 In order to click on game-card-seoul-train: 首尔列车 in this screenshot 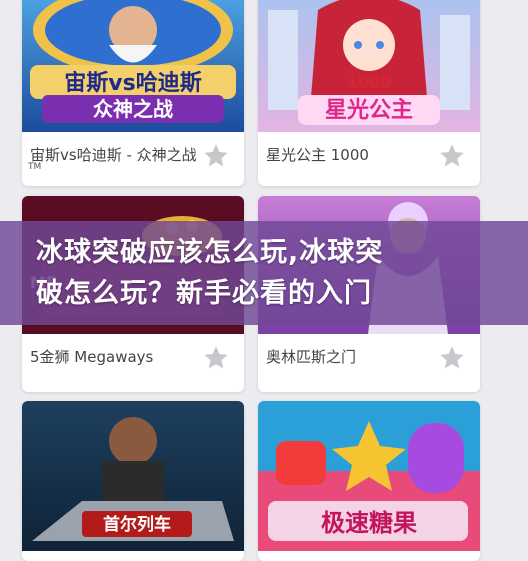, I will do `click(133, 481)`.